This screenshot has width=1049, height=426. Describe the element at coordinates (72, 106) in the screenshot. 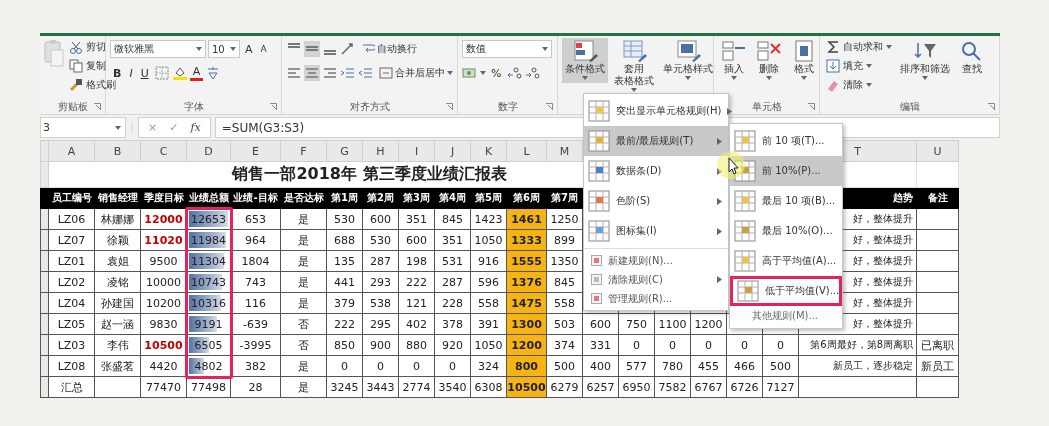

I see `group-label: 剪贴板` at that location.